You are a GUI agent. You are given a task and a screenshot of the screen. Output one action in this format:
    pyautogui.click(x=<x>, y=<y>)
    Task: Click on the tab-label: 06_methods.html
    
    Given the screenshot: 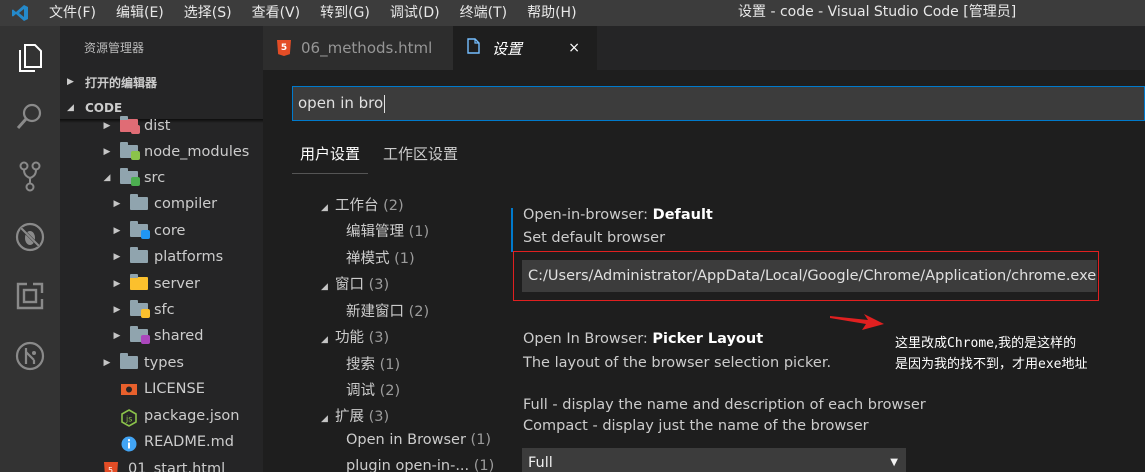 What is the action you would take?
    pyautogui.click(x=367, y=48)
    